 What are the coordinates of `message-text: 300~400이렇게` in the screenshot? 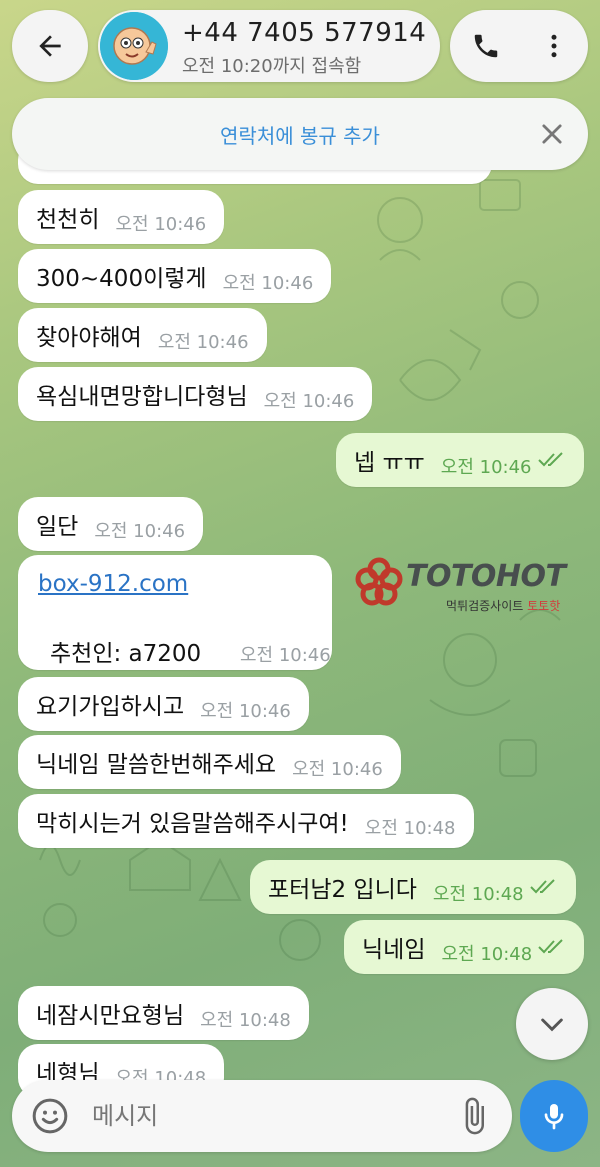 It's located at (121, 279).